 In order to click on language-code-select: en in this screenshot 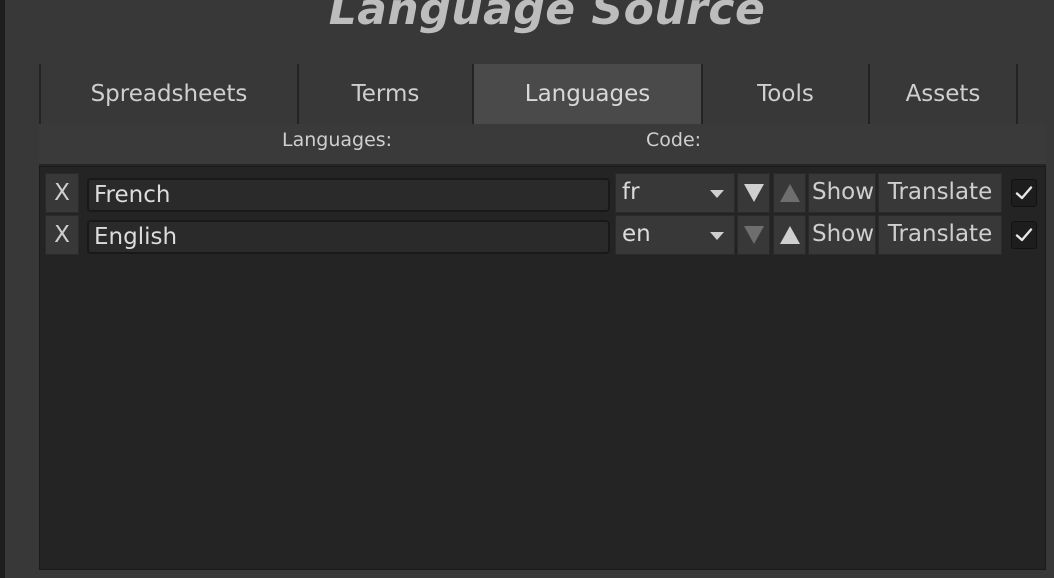, I will do `click(675, 235)`.